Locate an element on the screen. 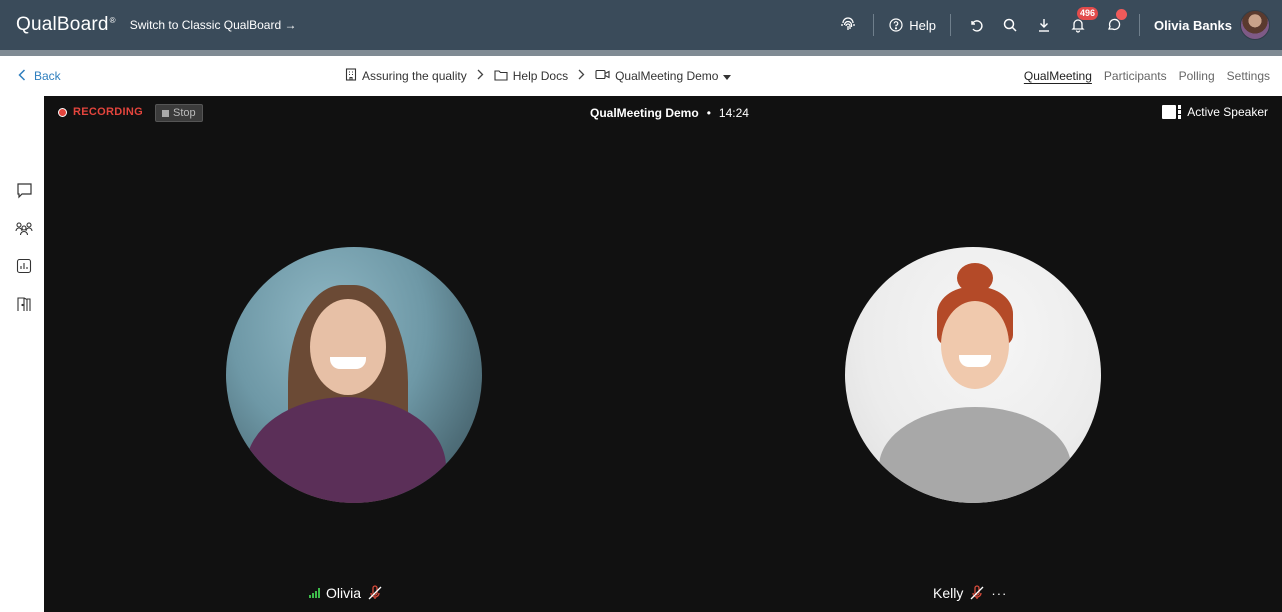  back-label: Back is located at coordinates (47, 76).